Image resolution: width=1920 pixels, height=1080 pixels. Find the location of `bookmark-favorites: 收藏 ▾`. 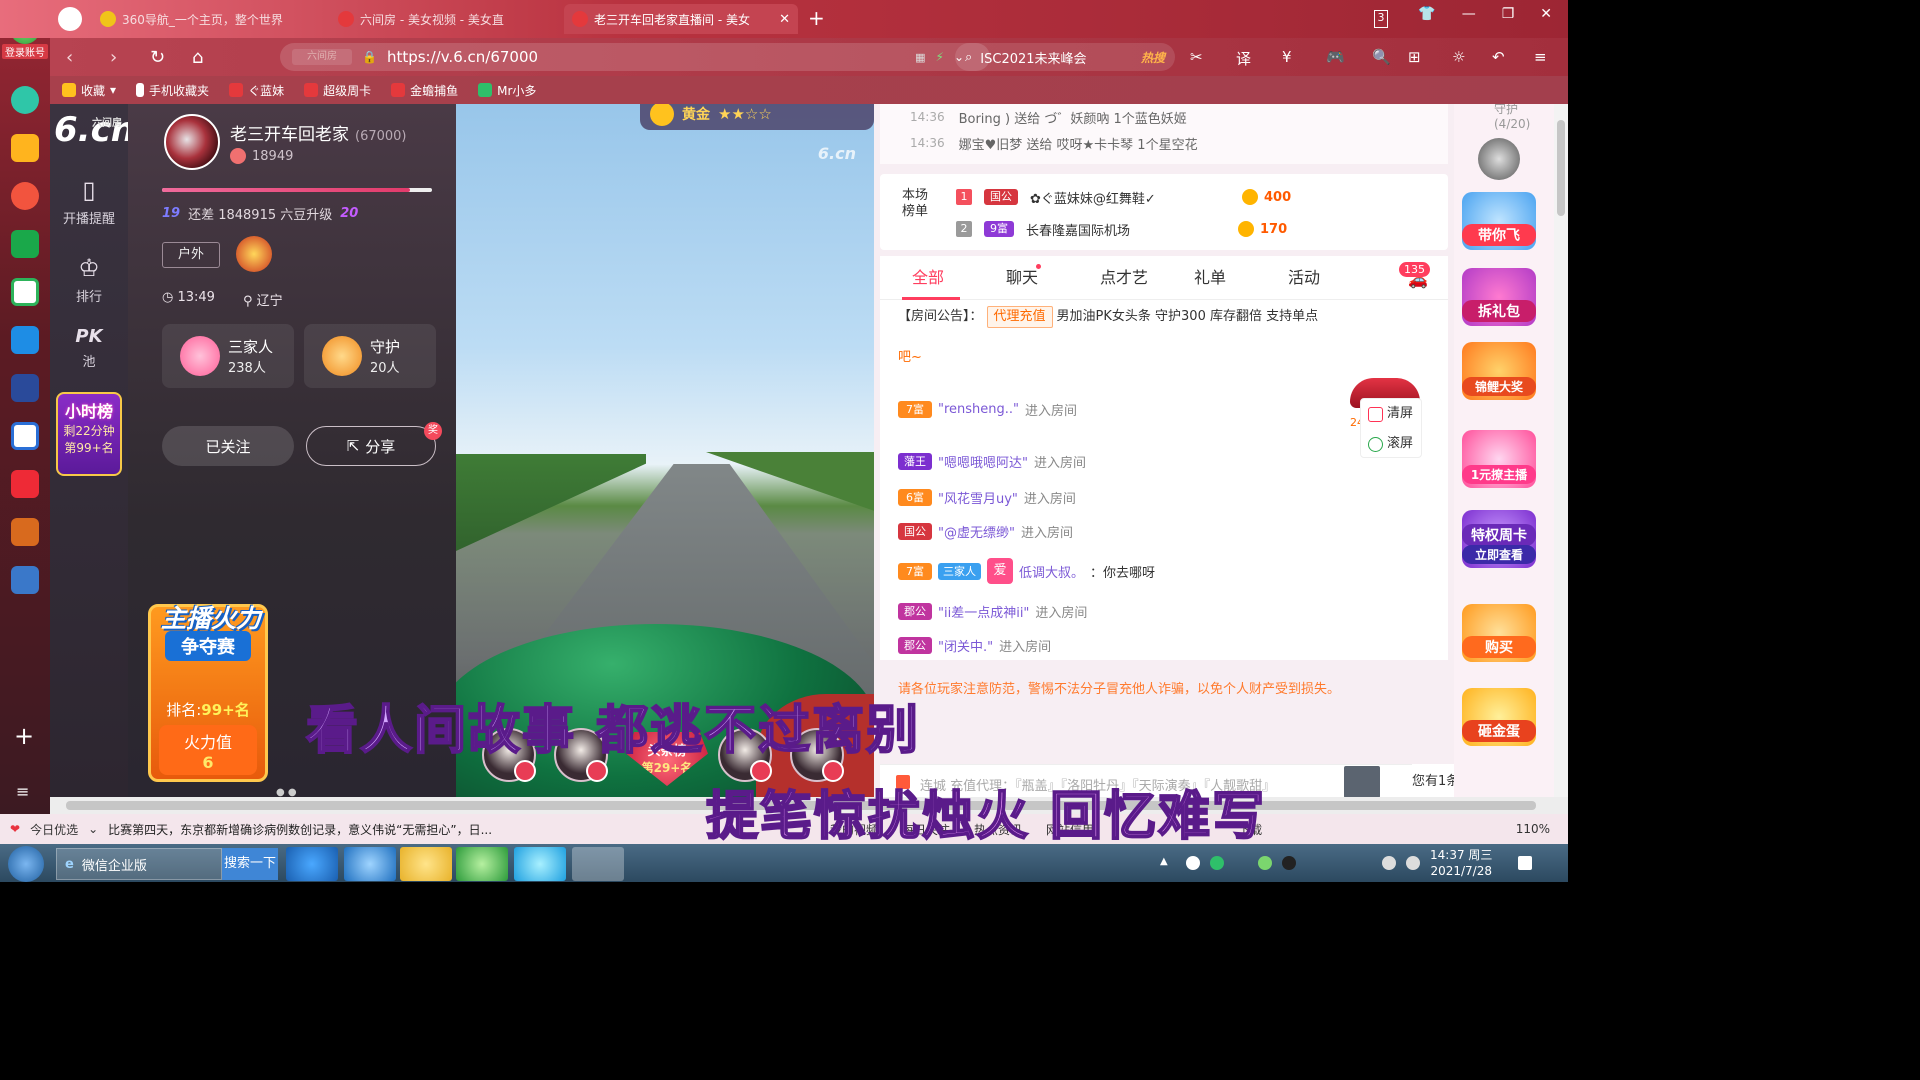

bookmark-favorites: 收藏 ▾ is located at coordinates (89, 90).